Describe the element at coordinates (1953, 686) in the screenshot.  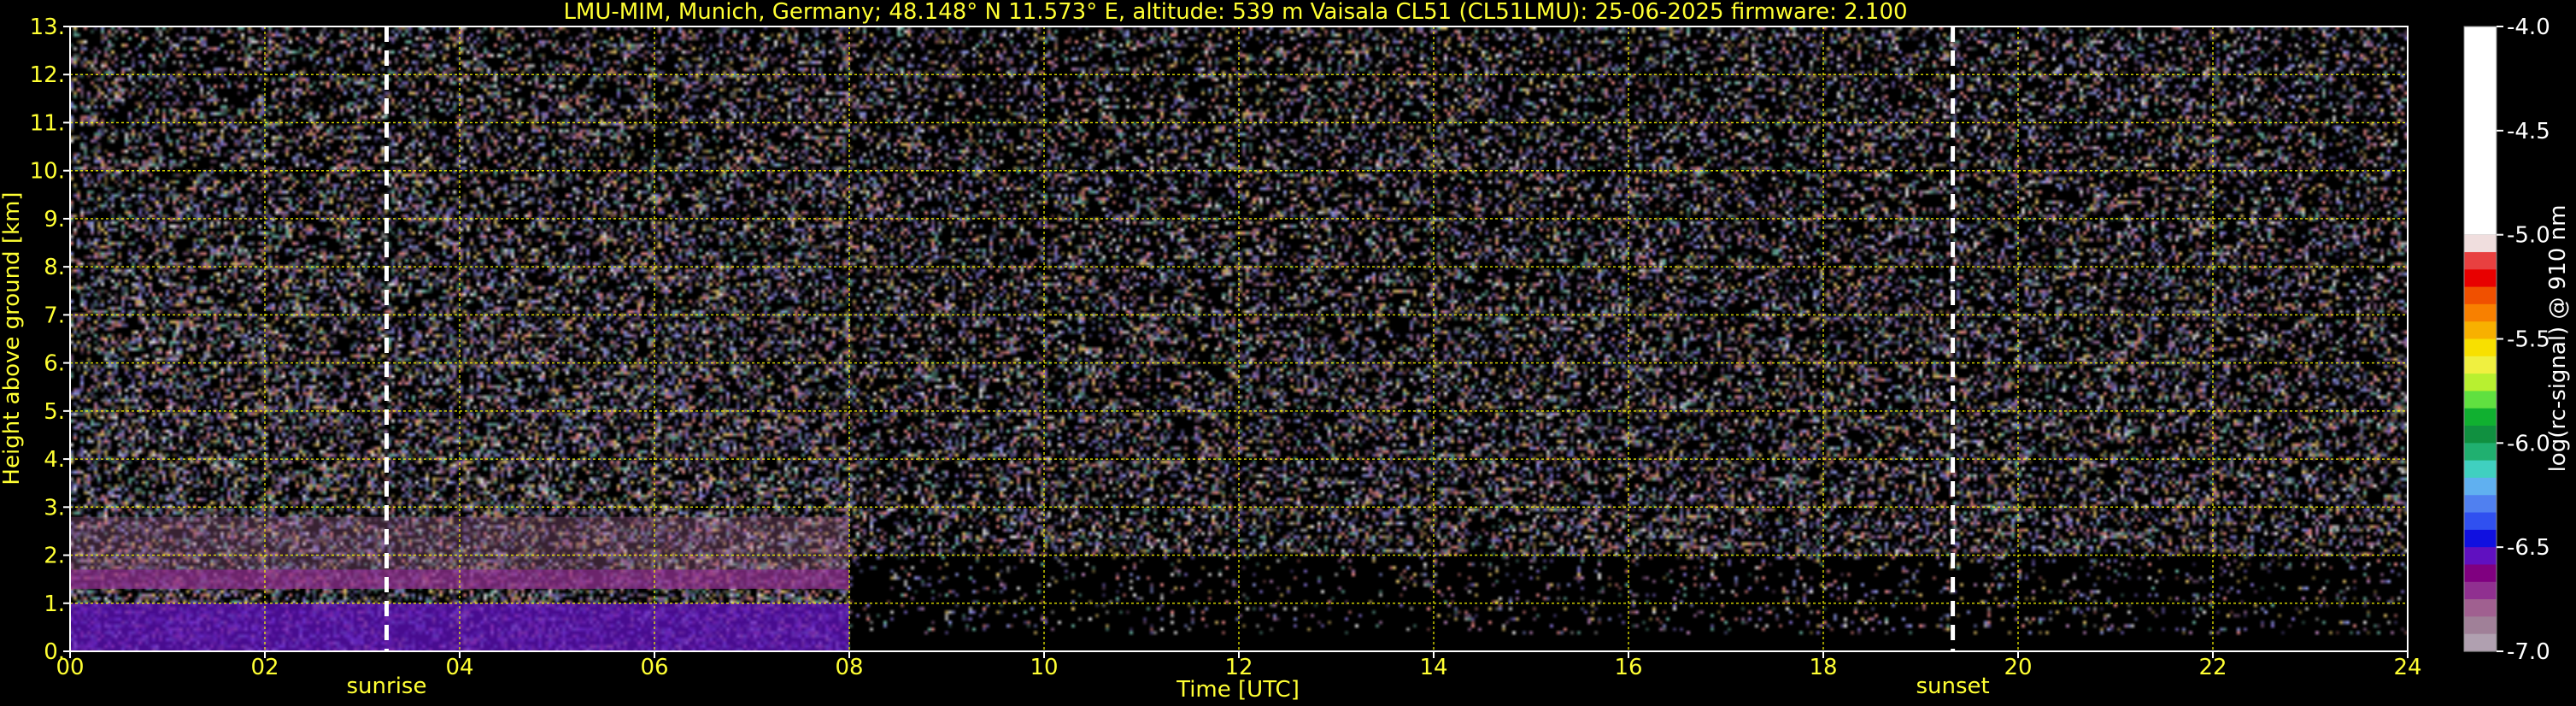
I see `sunset-label: sunset` at that location.